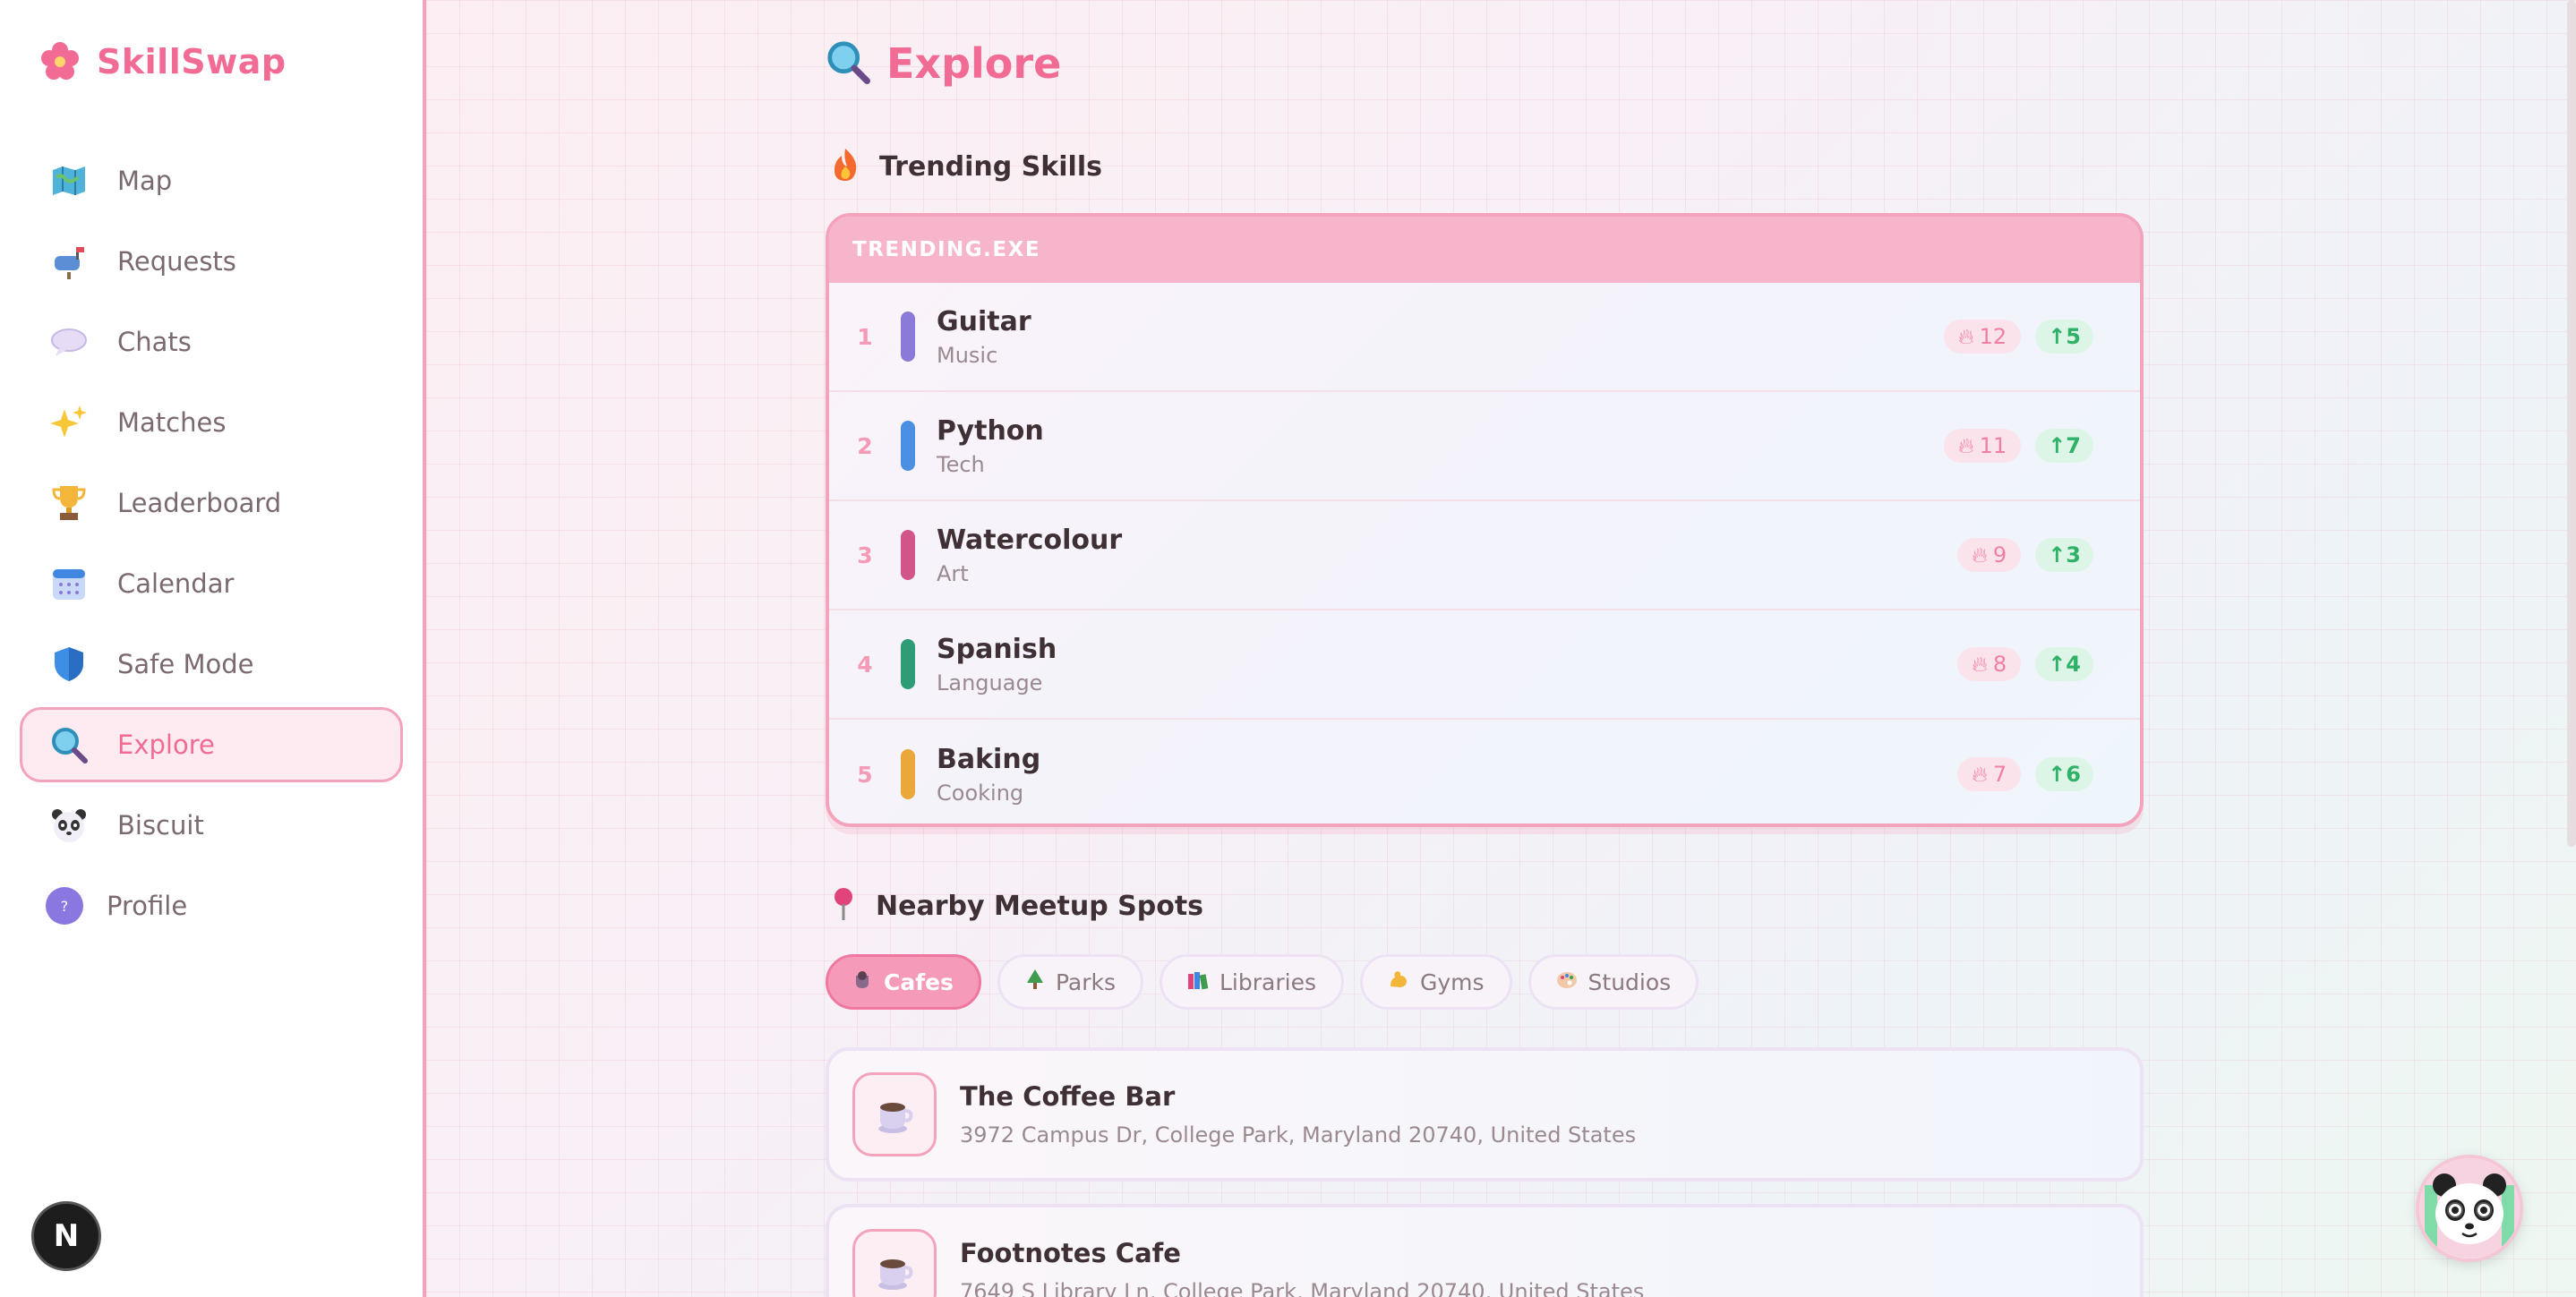  What do you see at coordinates (845, 166) in the screenshot?
I see `fire-icon` at bounding box center [845, 166].